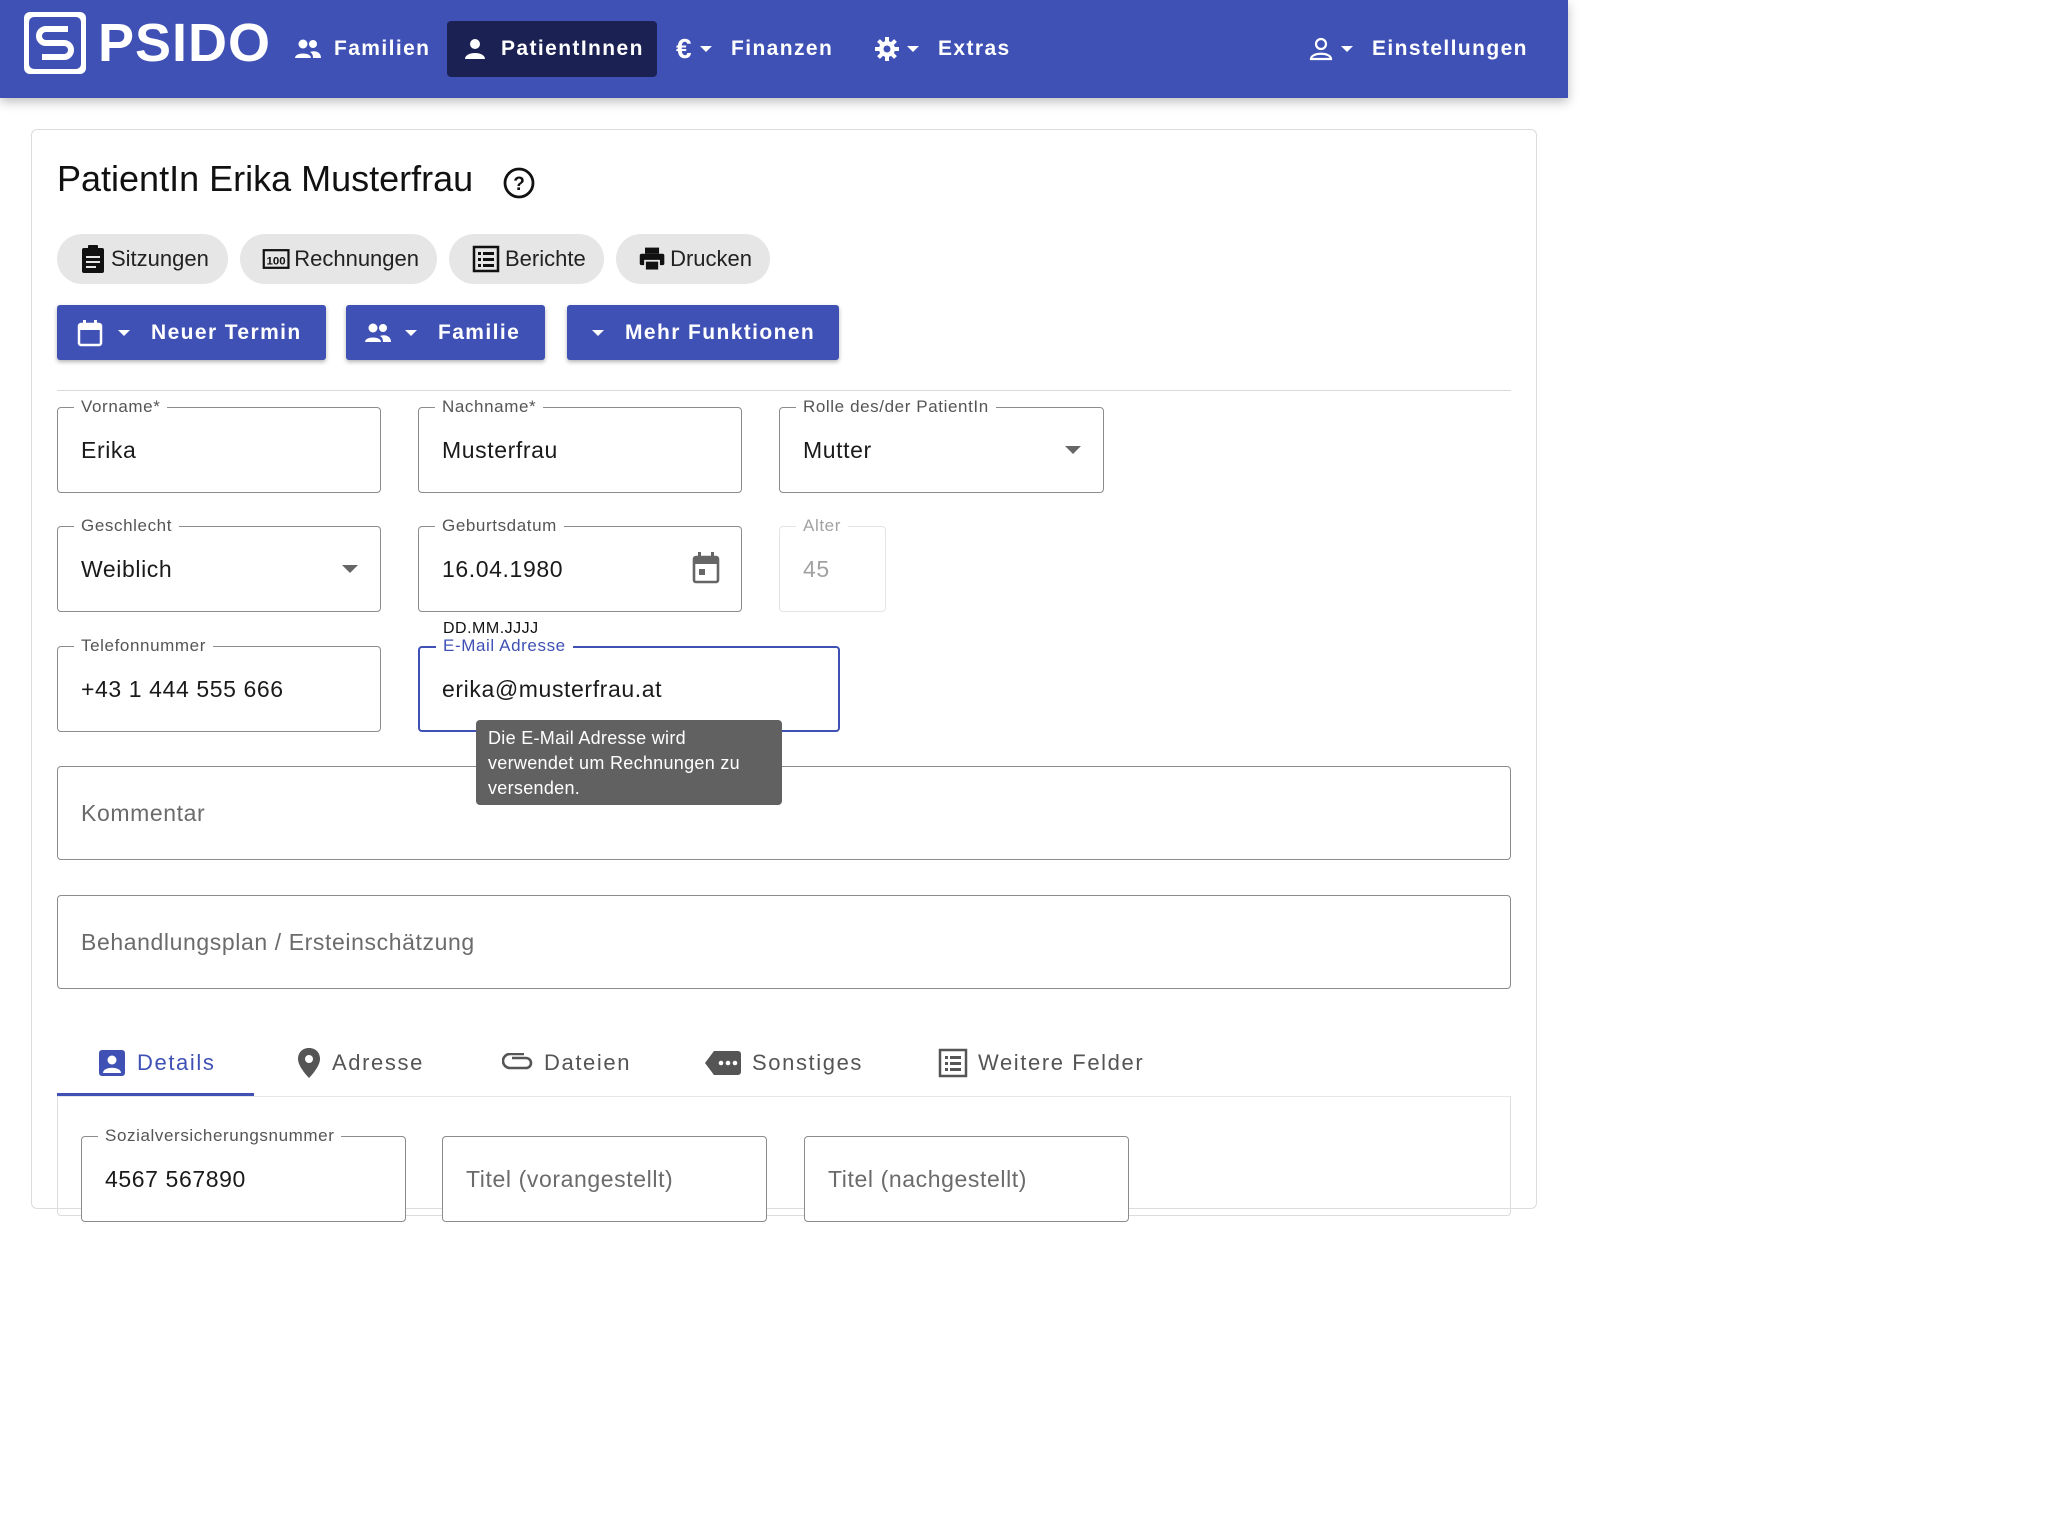 The height and width of the screenshot is (1536, 2048). I want to click on nav-patientinnen: PatientInnen, so click(552, 49).